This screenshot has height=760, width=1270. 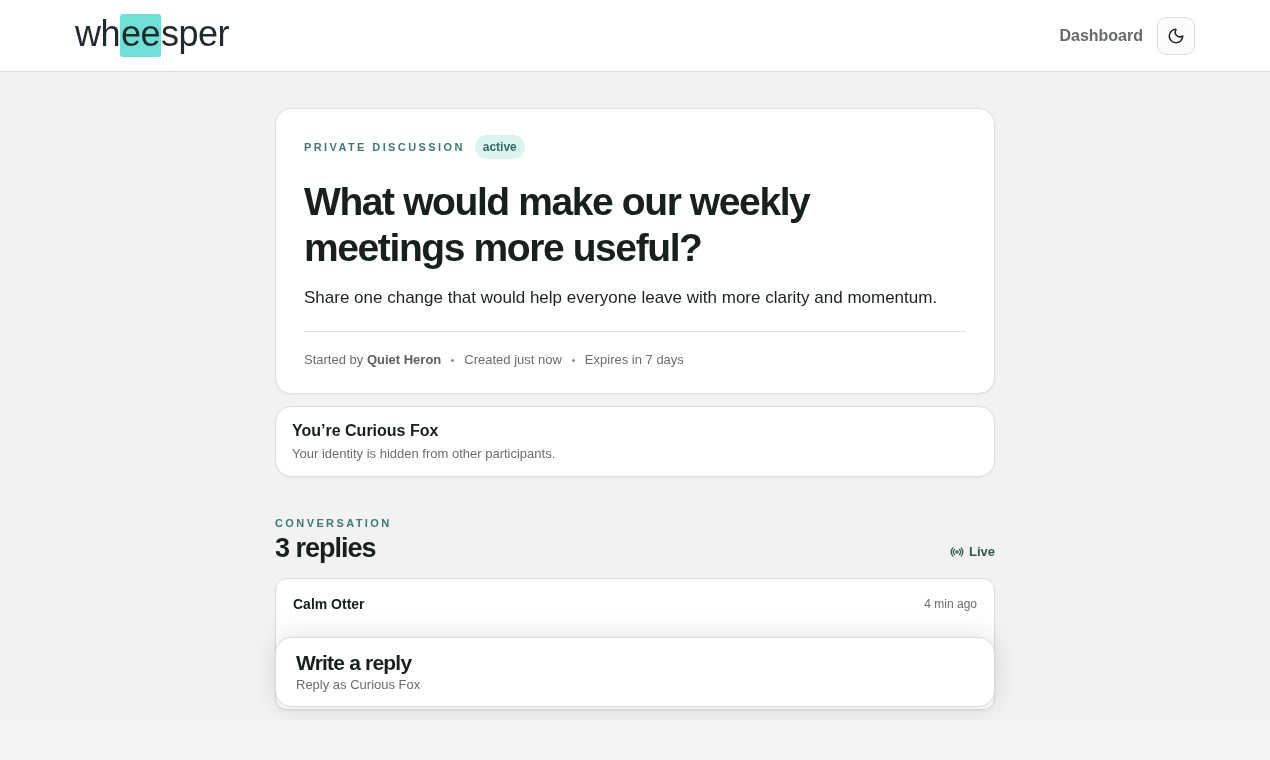 What do you see at coordinates (635, 672) in the screenshot?
I see `reply-composer: Write a reply Reply as Curious Fox` at bounding box center [635, 672].